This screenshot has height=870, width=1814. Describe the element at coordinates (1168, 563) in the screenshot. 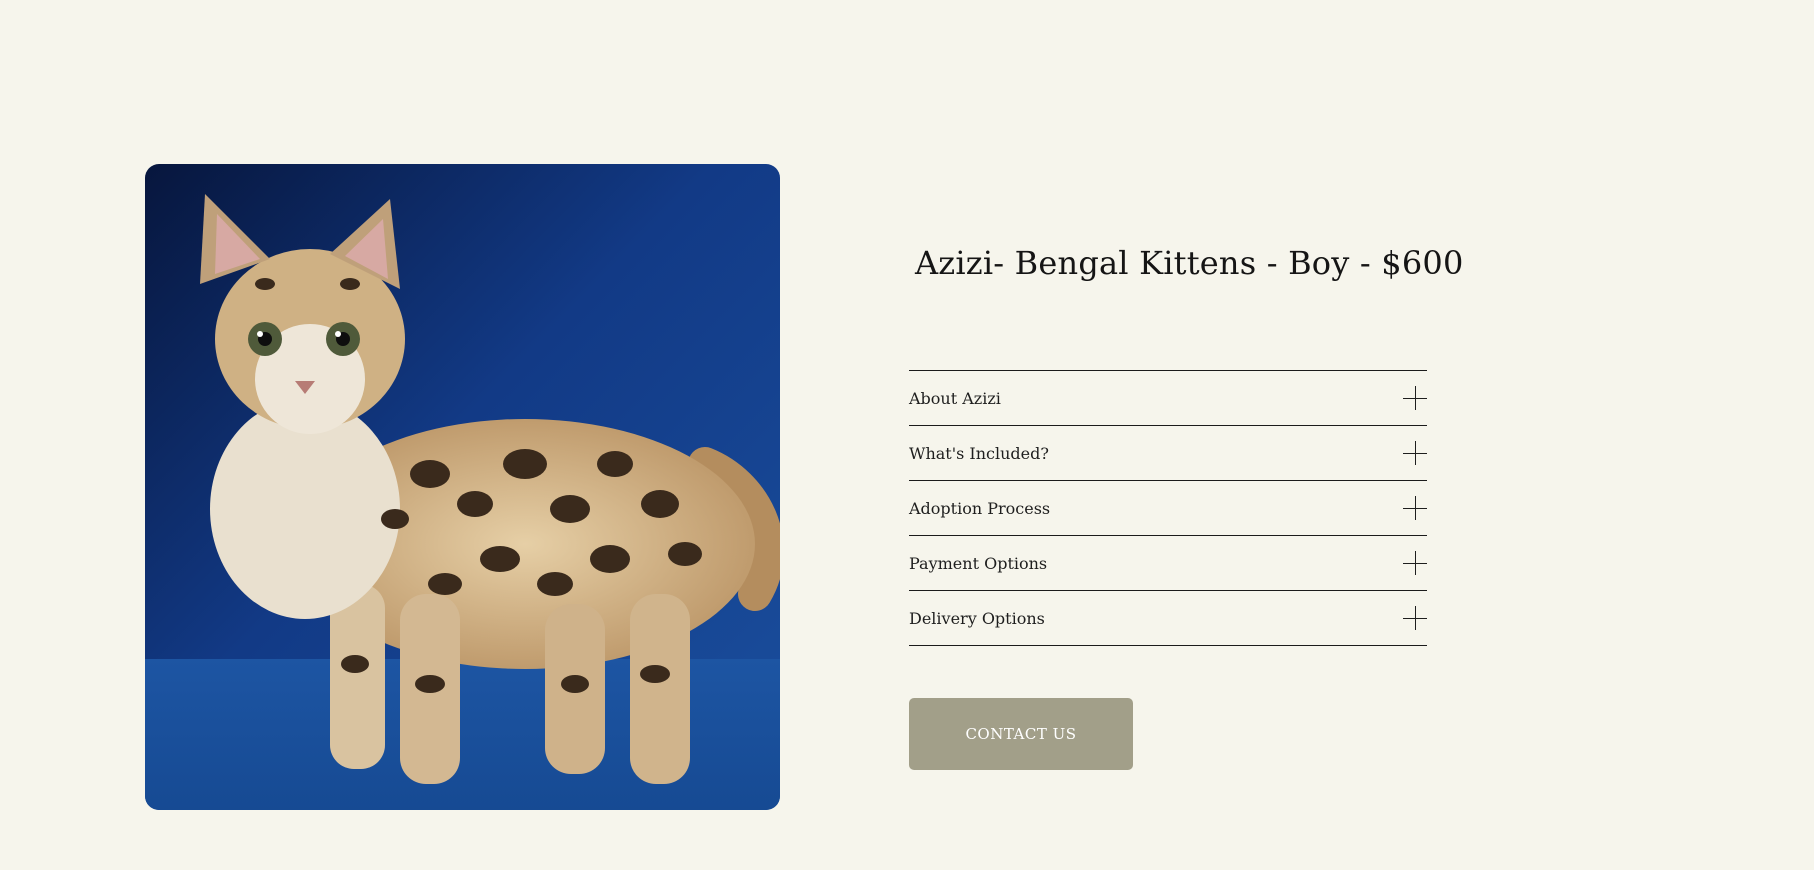

I see `accordion-item-payment-options: Payment Options` at that location.